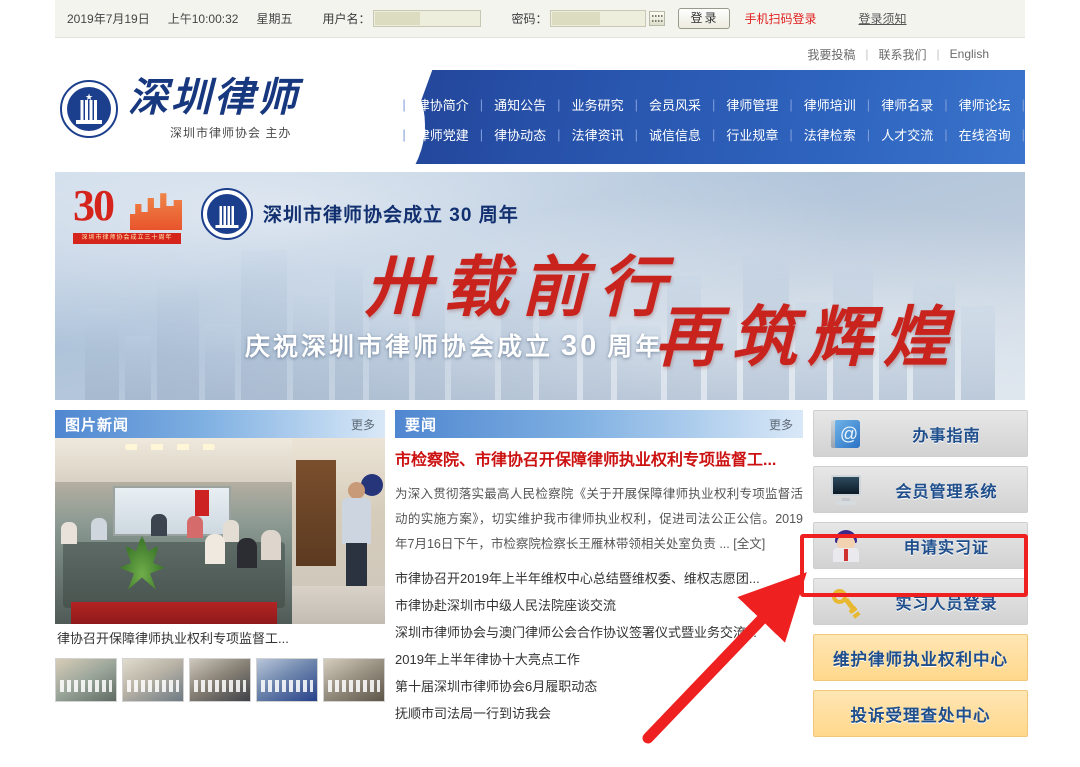 This screenshot has height=767, width=1080. What do you see at coordinates (599, 713) in the screenshot?
I see `list-item: 抚顺市司法局一行到访我会` at bounding box center [599, 713].